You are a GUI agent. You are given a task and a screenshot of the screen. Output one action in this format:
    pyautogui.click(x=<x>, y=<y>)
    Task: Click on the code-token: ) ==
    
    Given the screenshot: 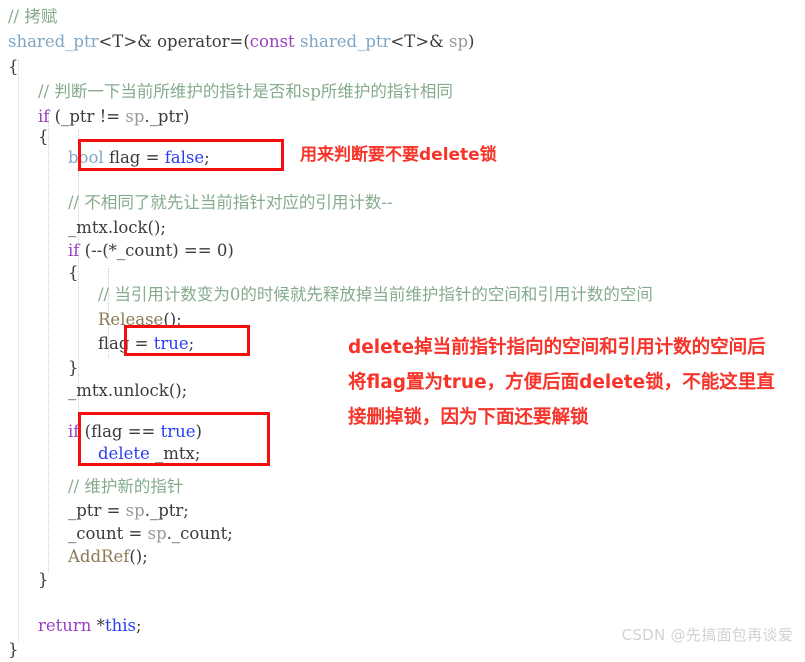 What is the action you would take?
    pyautogui.click(x=194, y=250)
    